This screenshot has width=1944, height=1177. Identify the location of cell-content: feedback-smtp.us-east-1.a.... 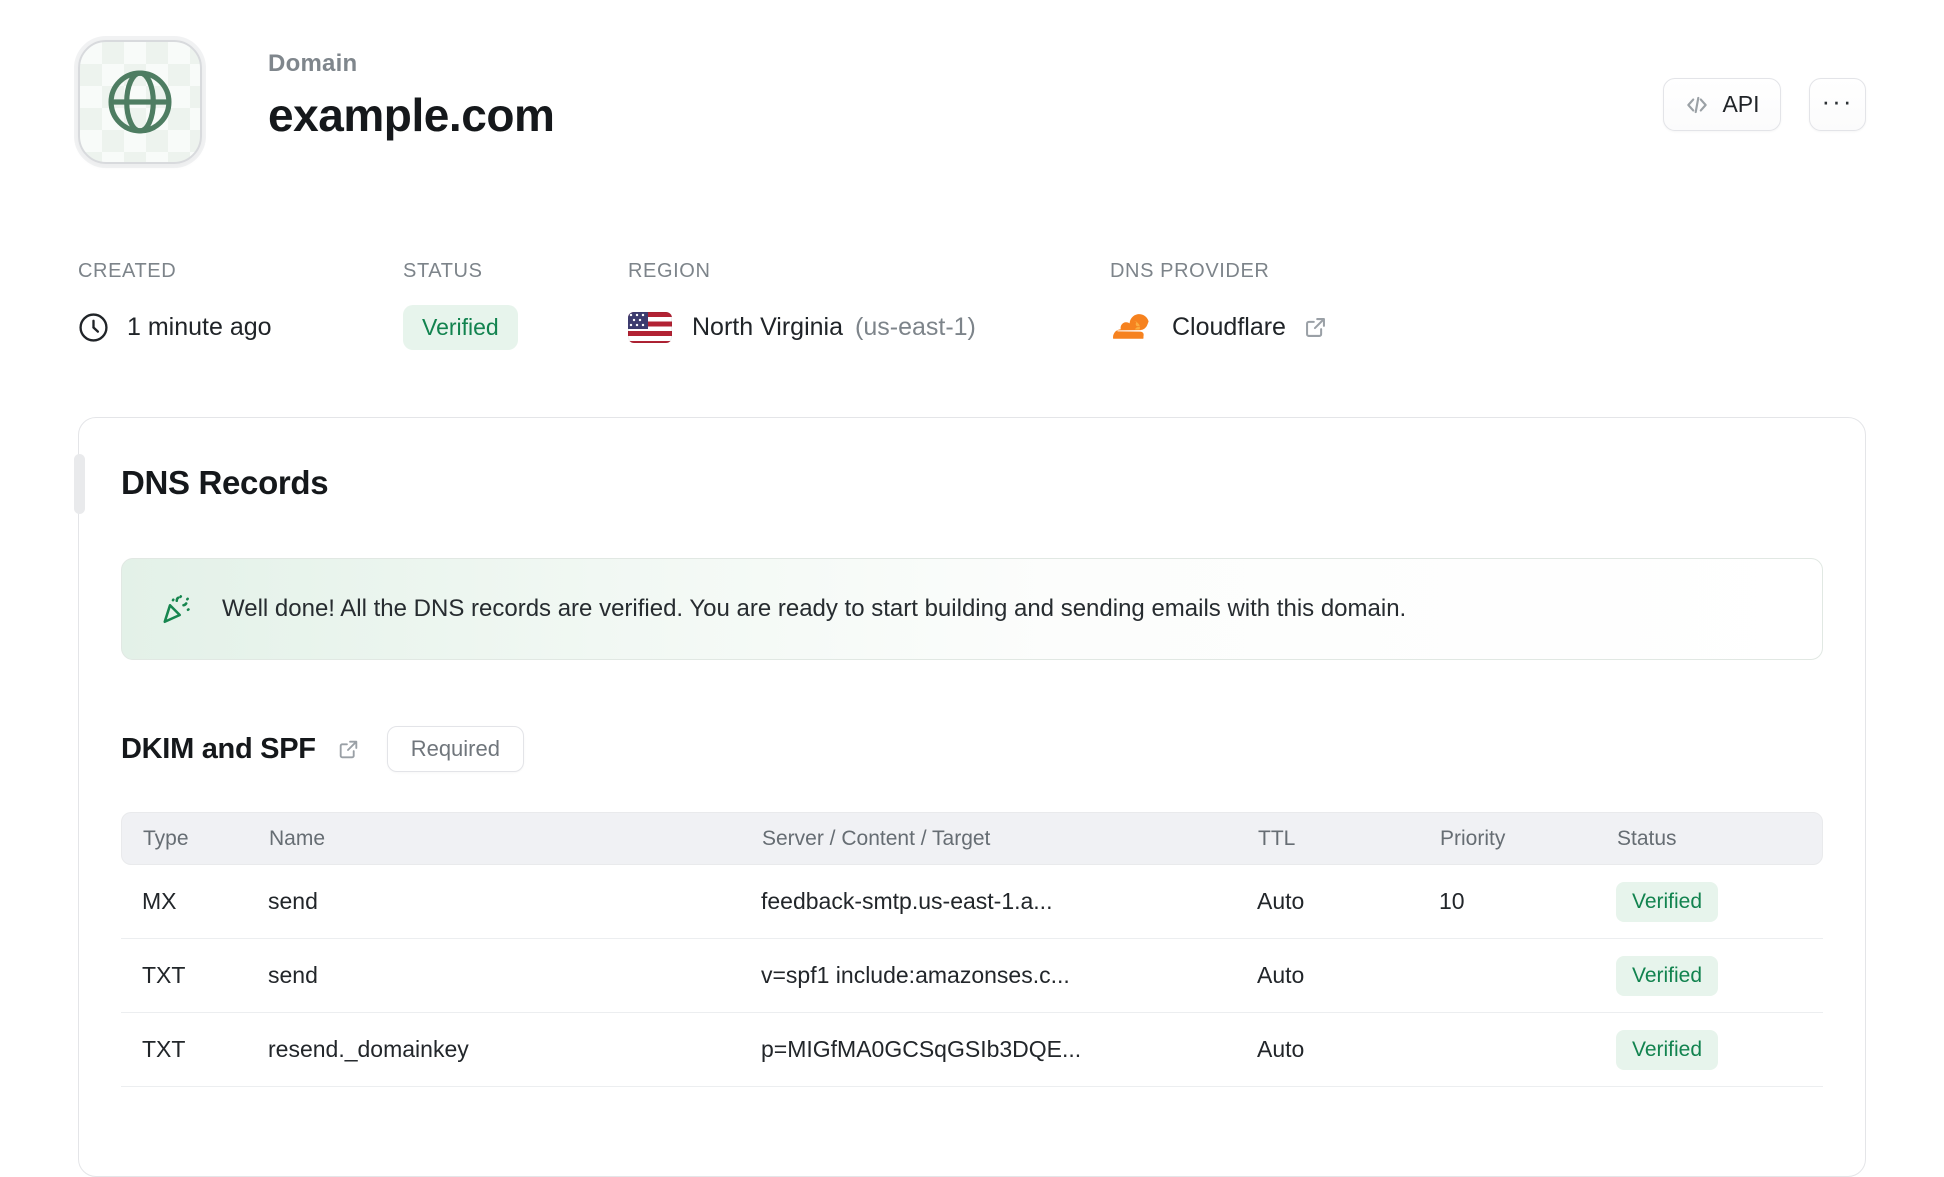
(1009, 901).